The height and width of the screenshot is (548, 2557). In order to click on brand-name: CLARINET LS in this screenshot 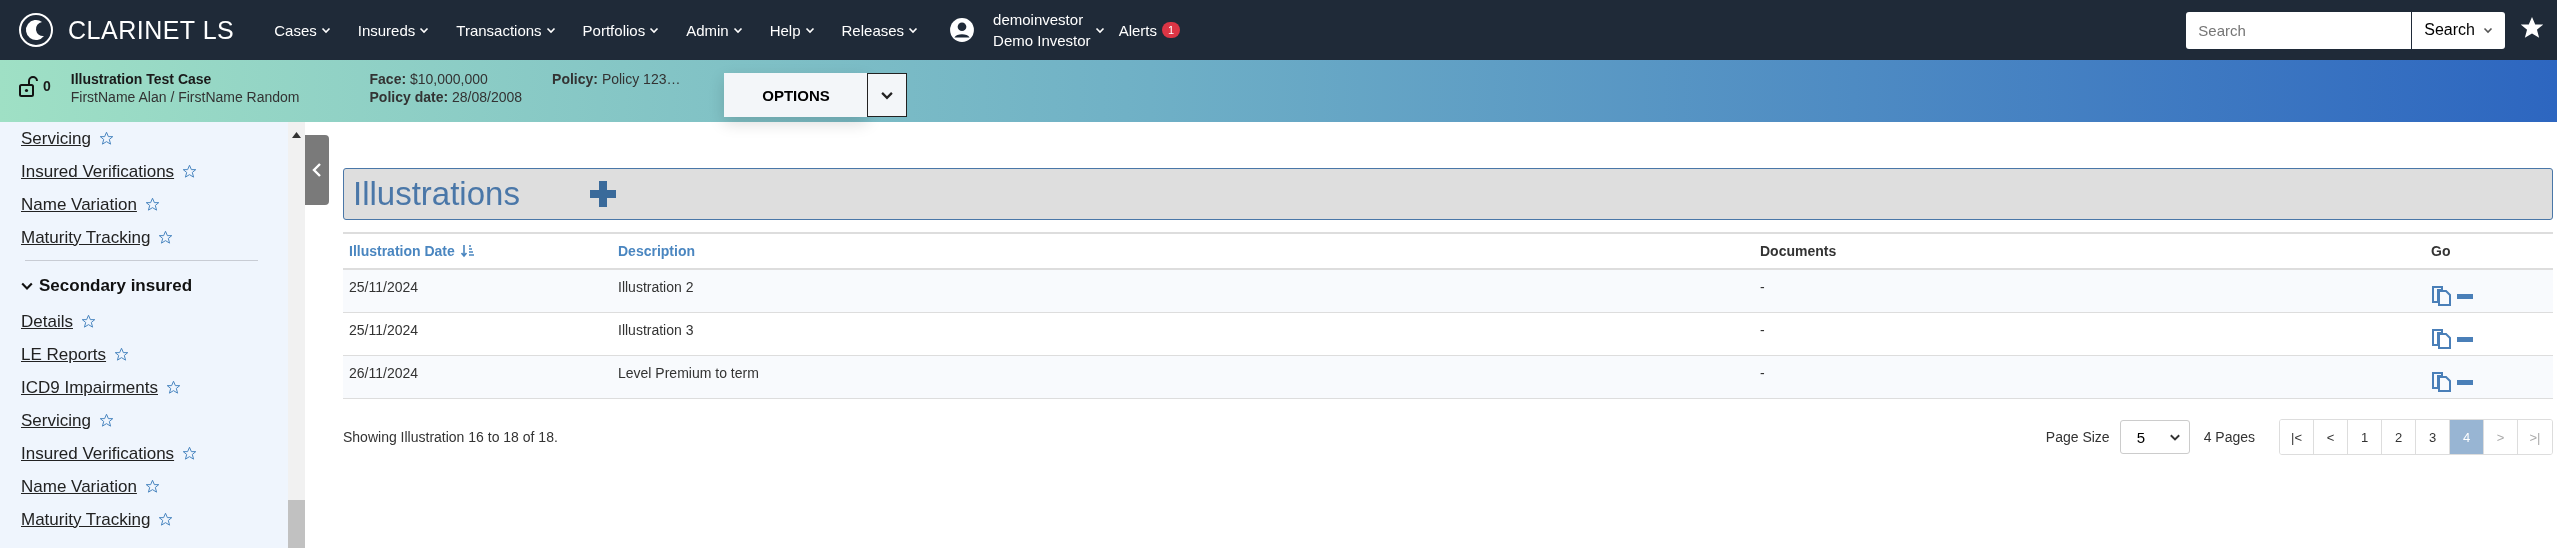, I will do `click(151, 30)`.